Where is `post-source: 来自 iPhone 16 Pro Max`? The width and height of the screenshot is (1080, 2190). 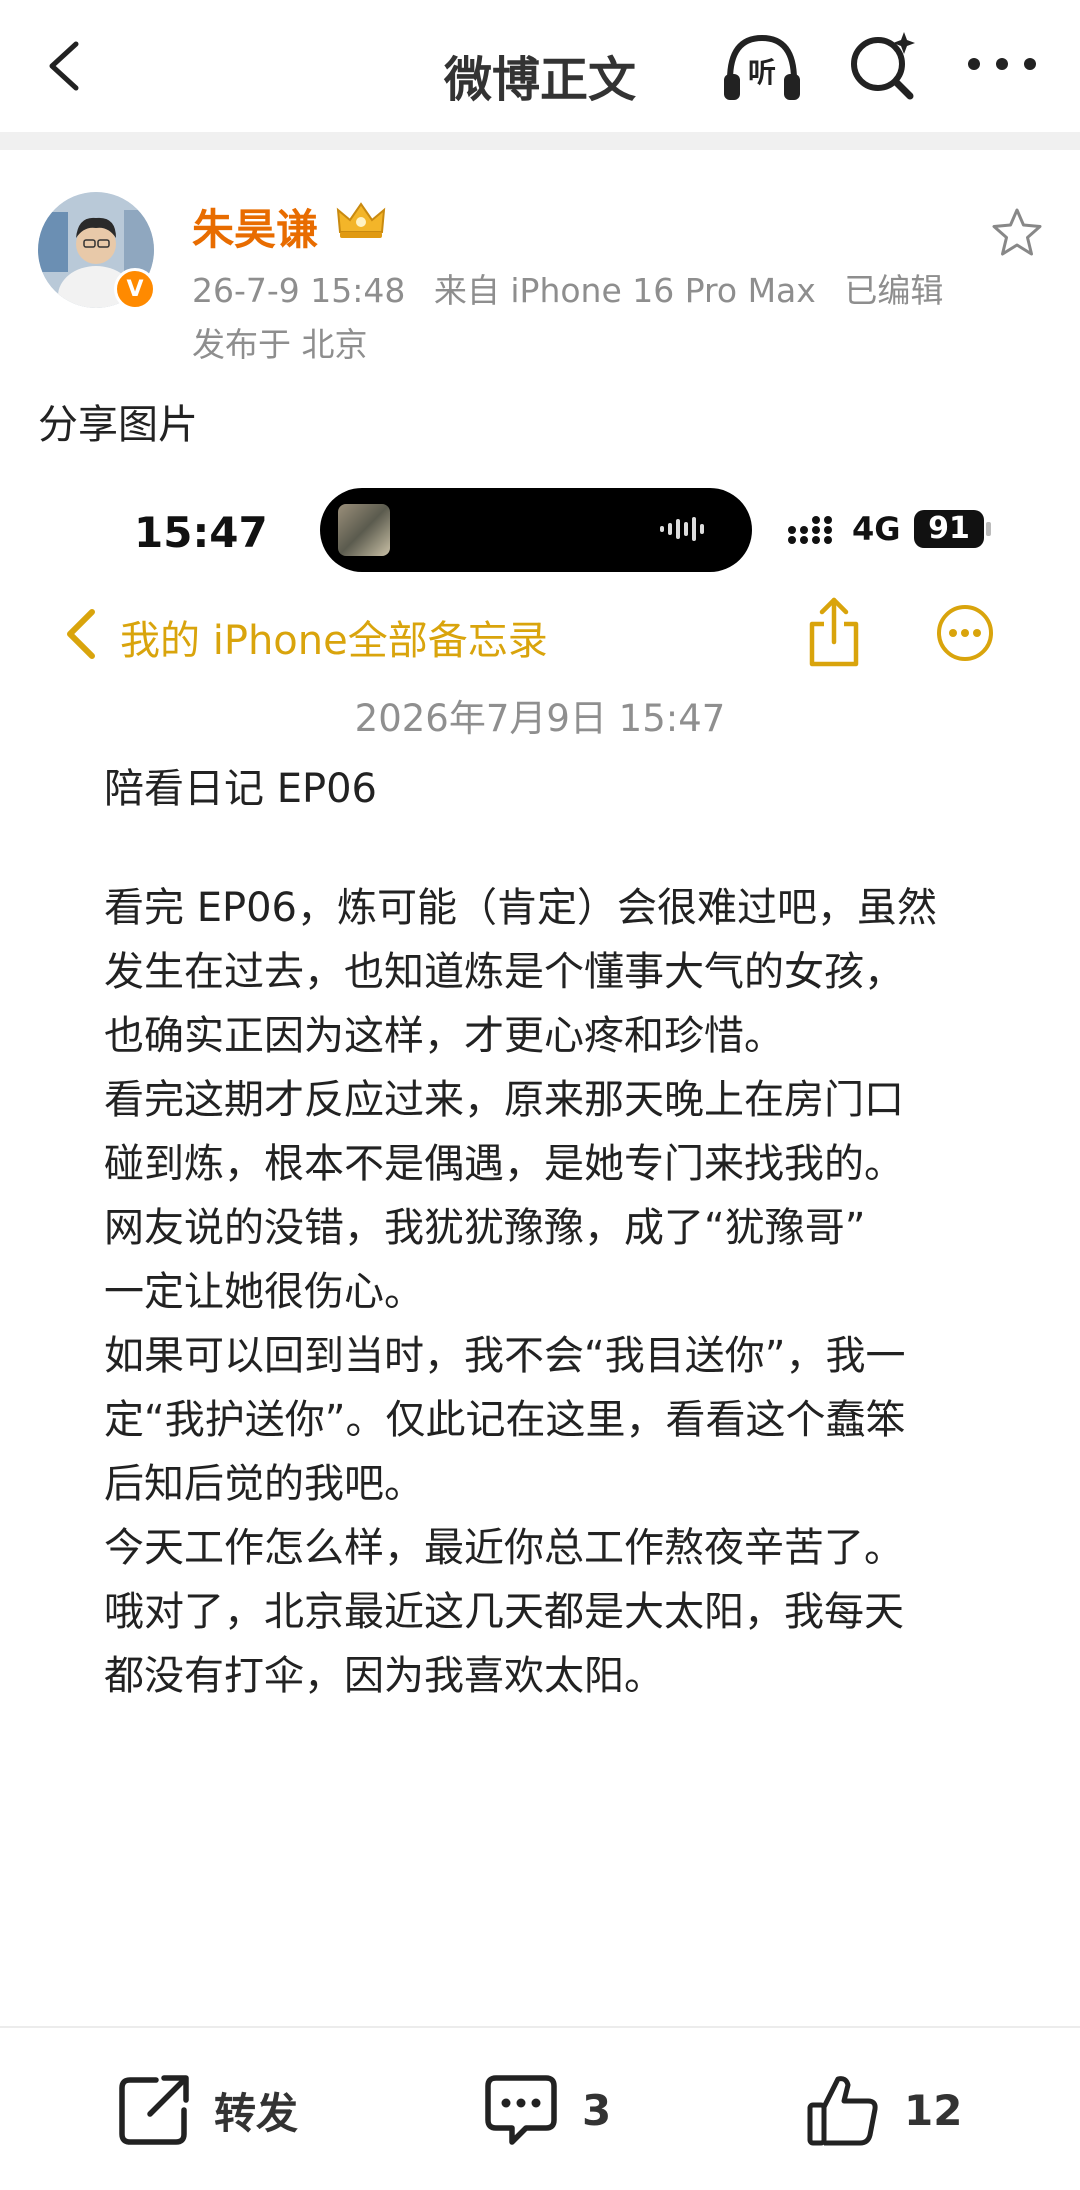 post-source: 来自 iPhone 16 Pro Max is located at coordinates (624, 290).